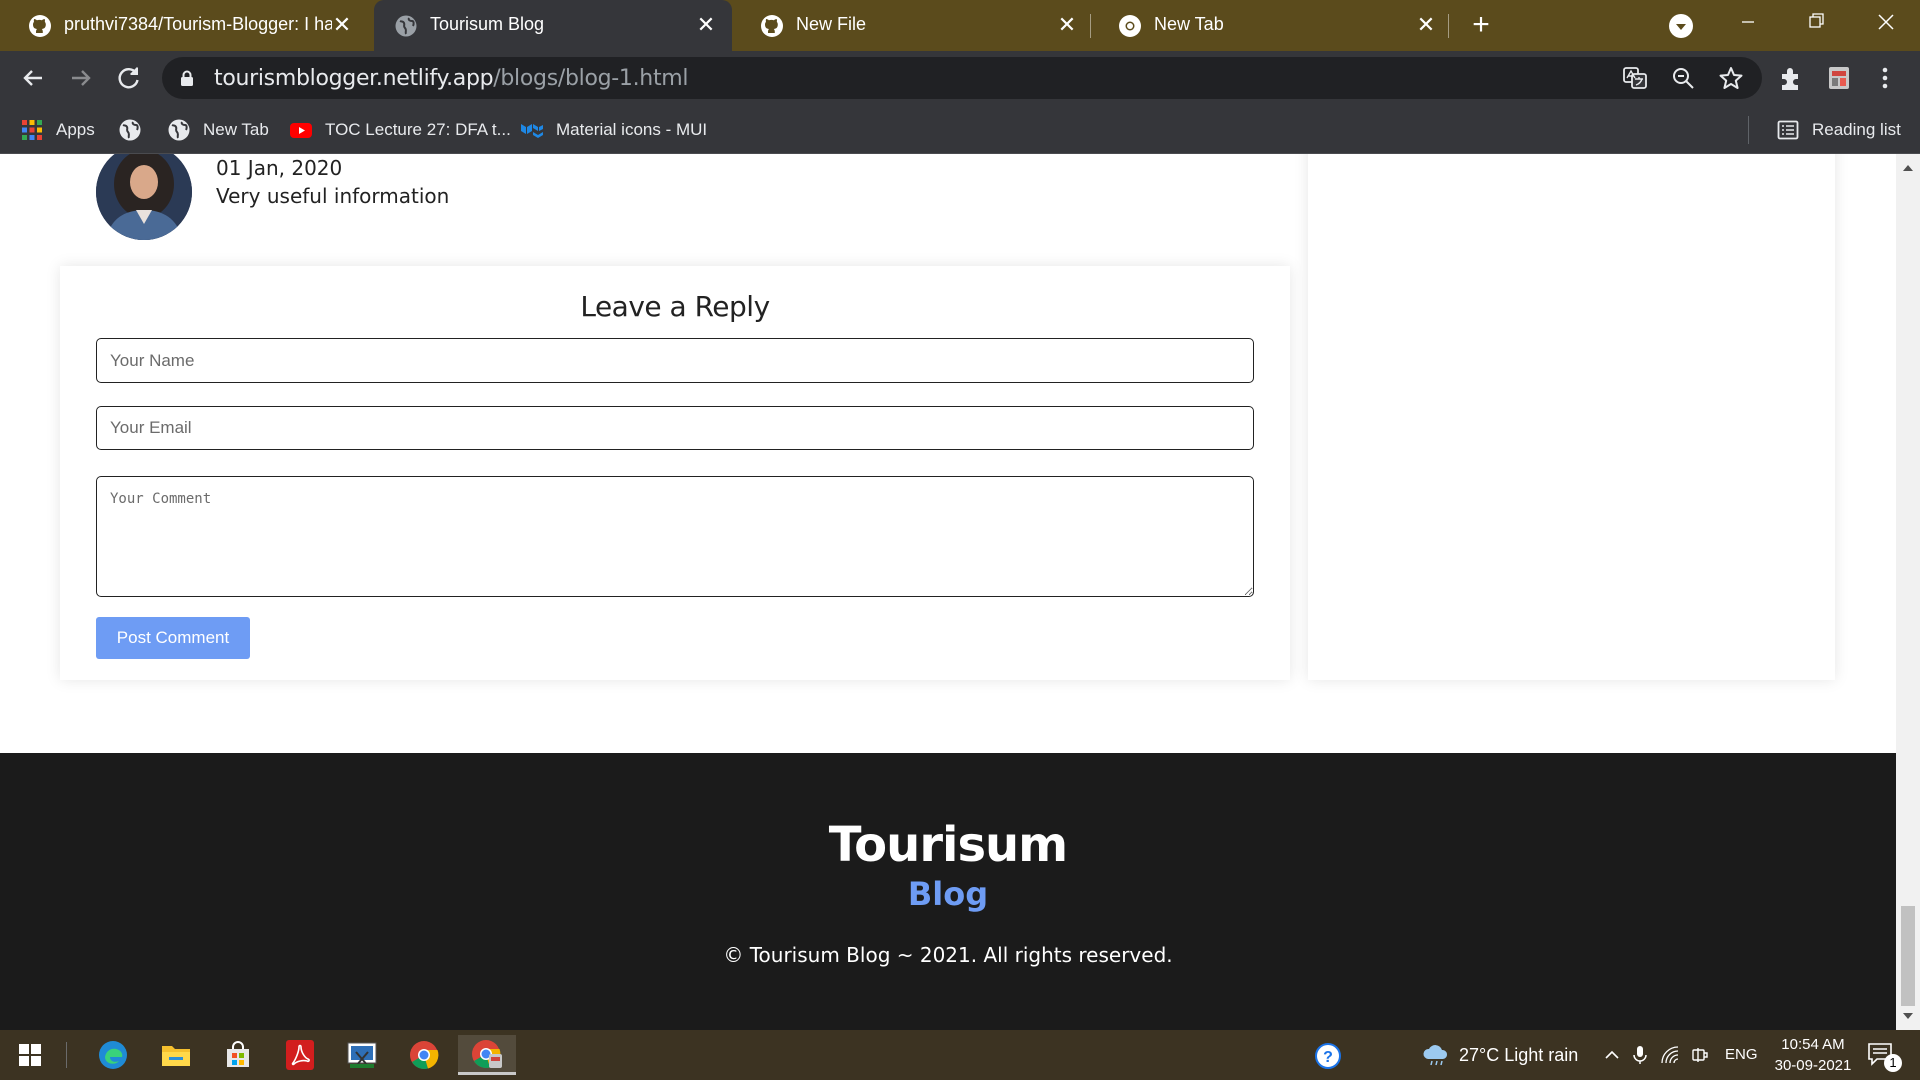  Describe the element at coordinates (675, 428) in the screenshot. I see `email-field` at that location.